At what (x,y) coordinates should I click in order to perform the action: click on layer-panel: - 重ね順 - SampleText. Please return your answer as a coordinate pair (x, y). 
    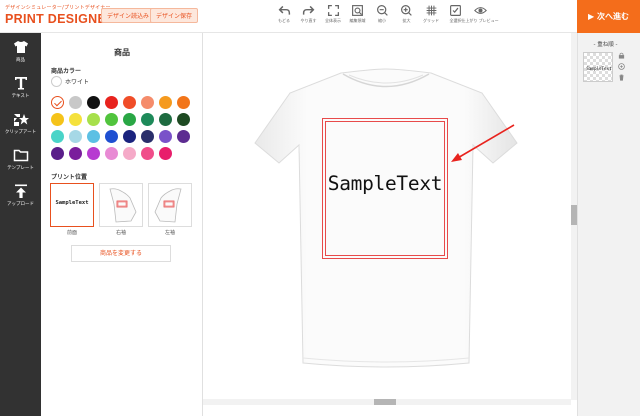
    Looking at the image, I should click on (608, 224).